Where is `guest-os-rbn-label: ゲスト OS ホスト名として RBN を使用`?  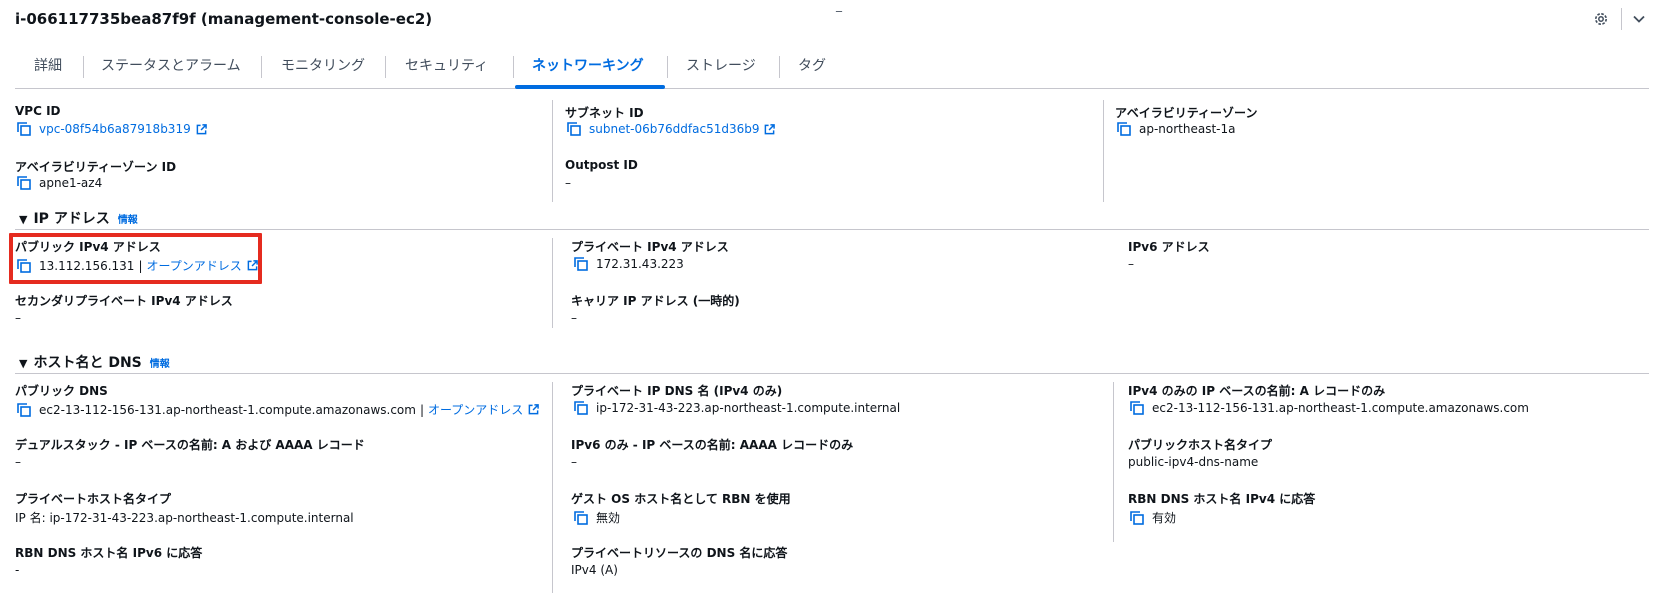 guest-os-rbn-label: ゲスト OS ホスト名として RBN を使用 is located at coordinates (681, 499).